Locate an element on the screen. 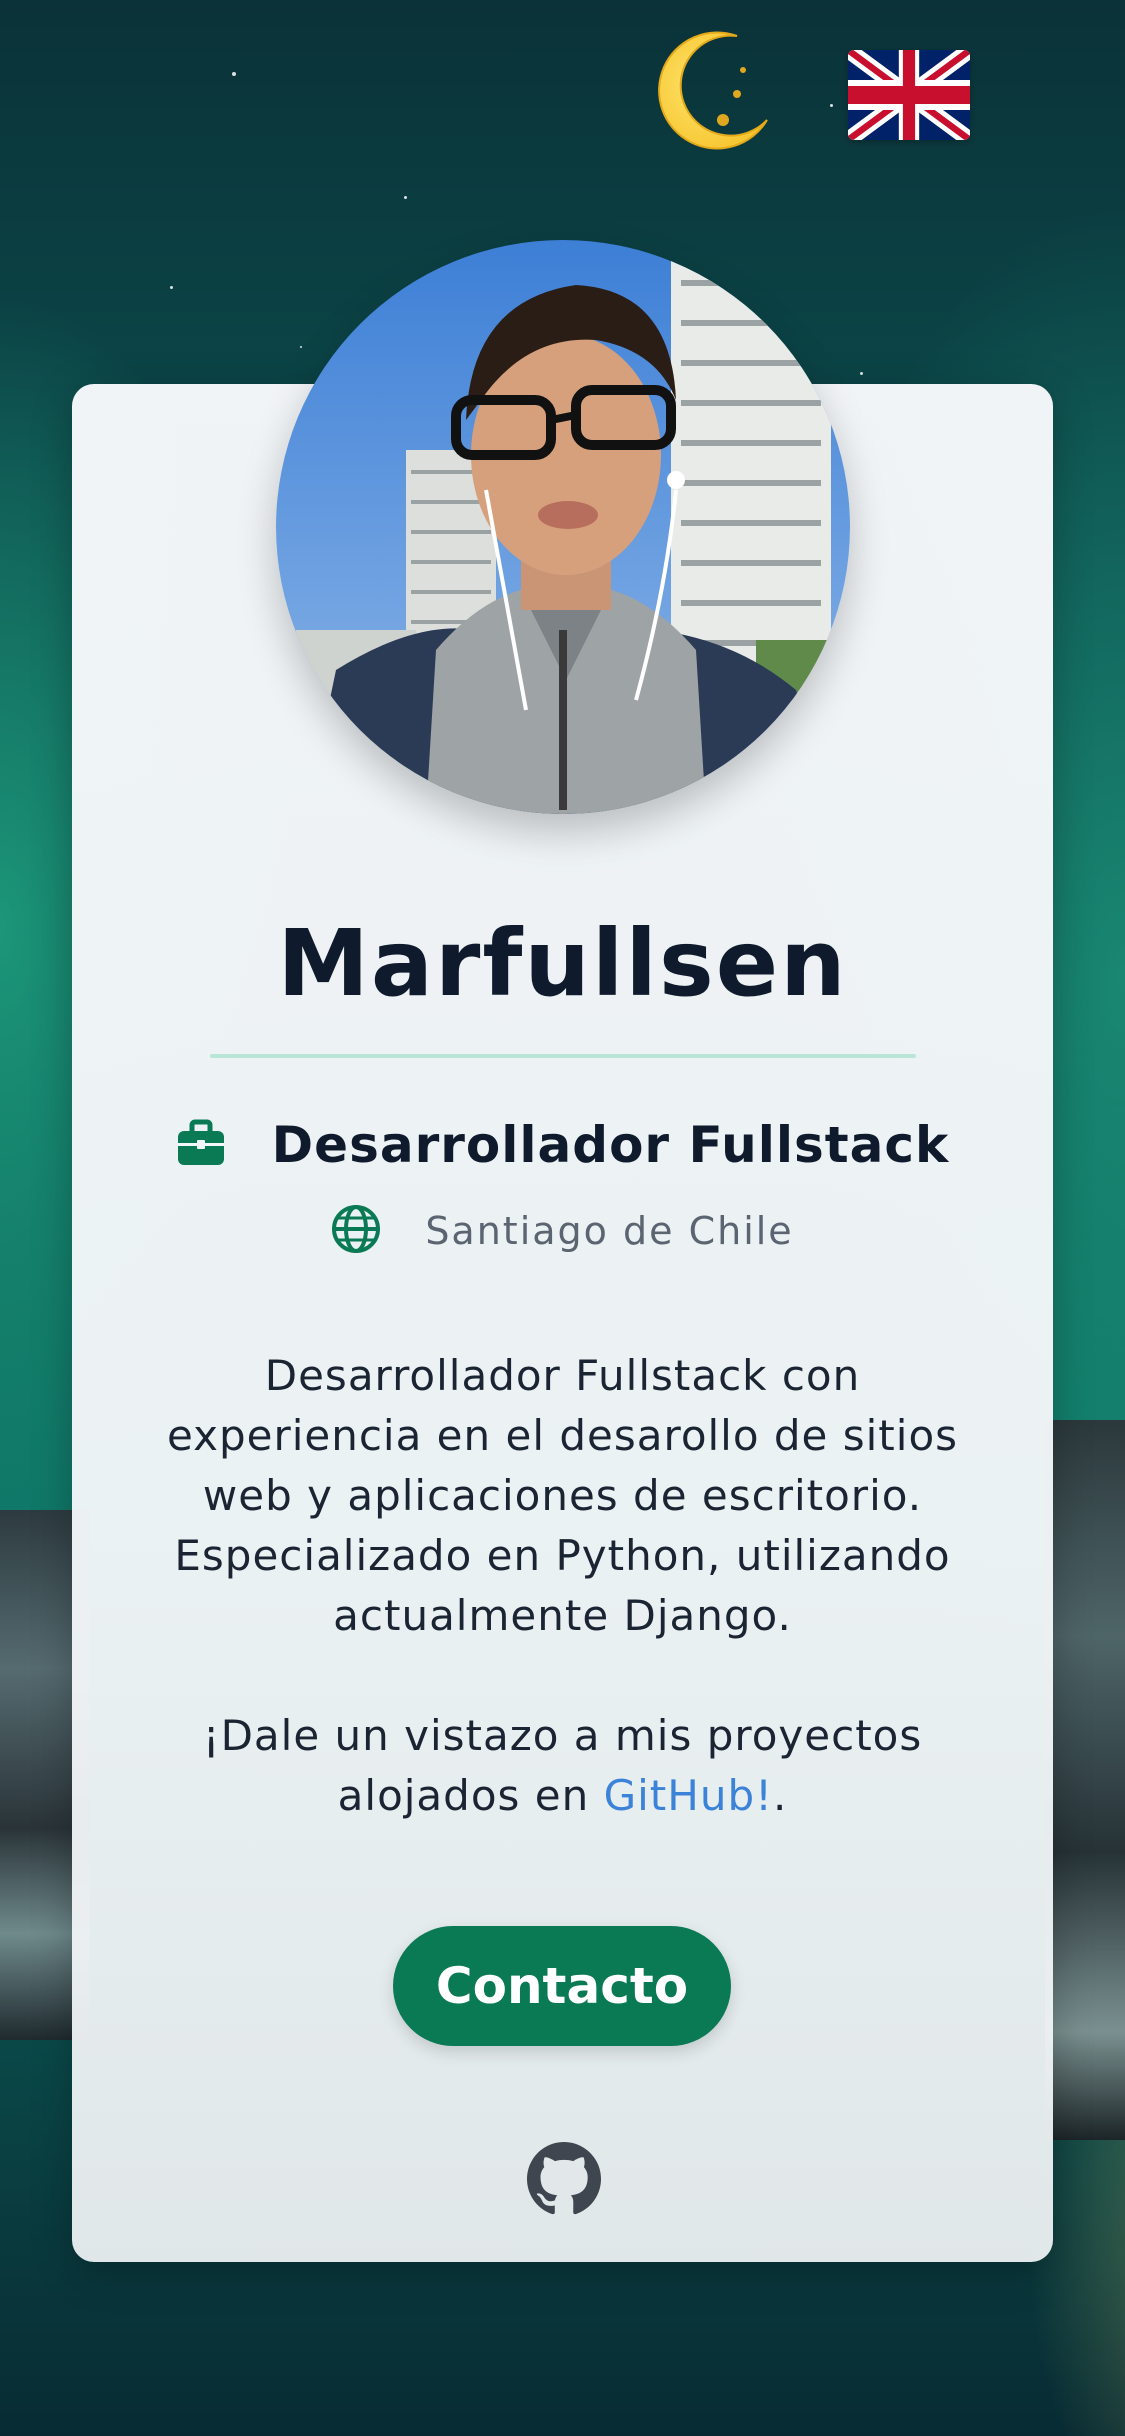 The image size is (1125, 2436). briefcase-icon is located at coordinates (201, 1145).